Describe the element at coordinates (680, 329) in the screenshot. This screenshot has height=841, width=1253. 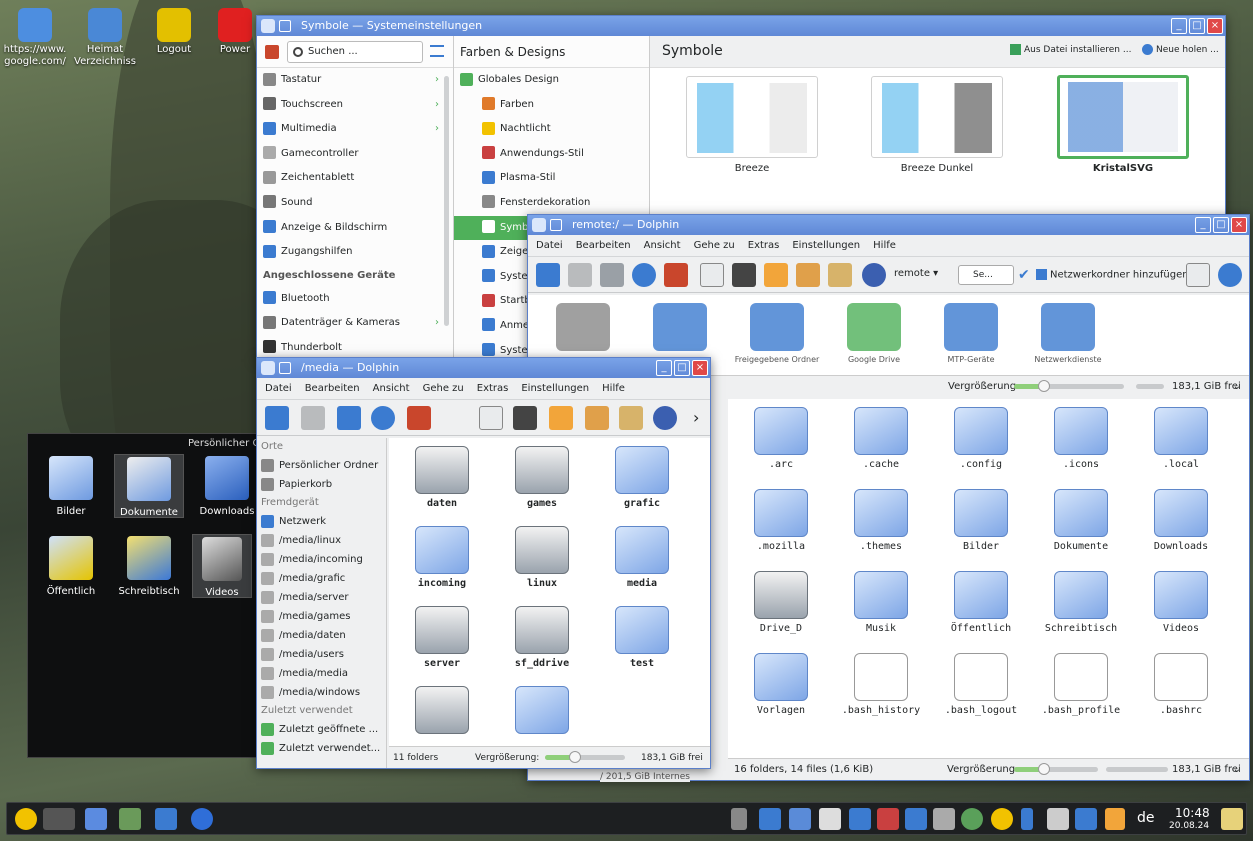
I see `remote-item` at that location.